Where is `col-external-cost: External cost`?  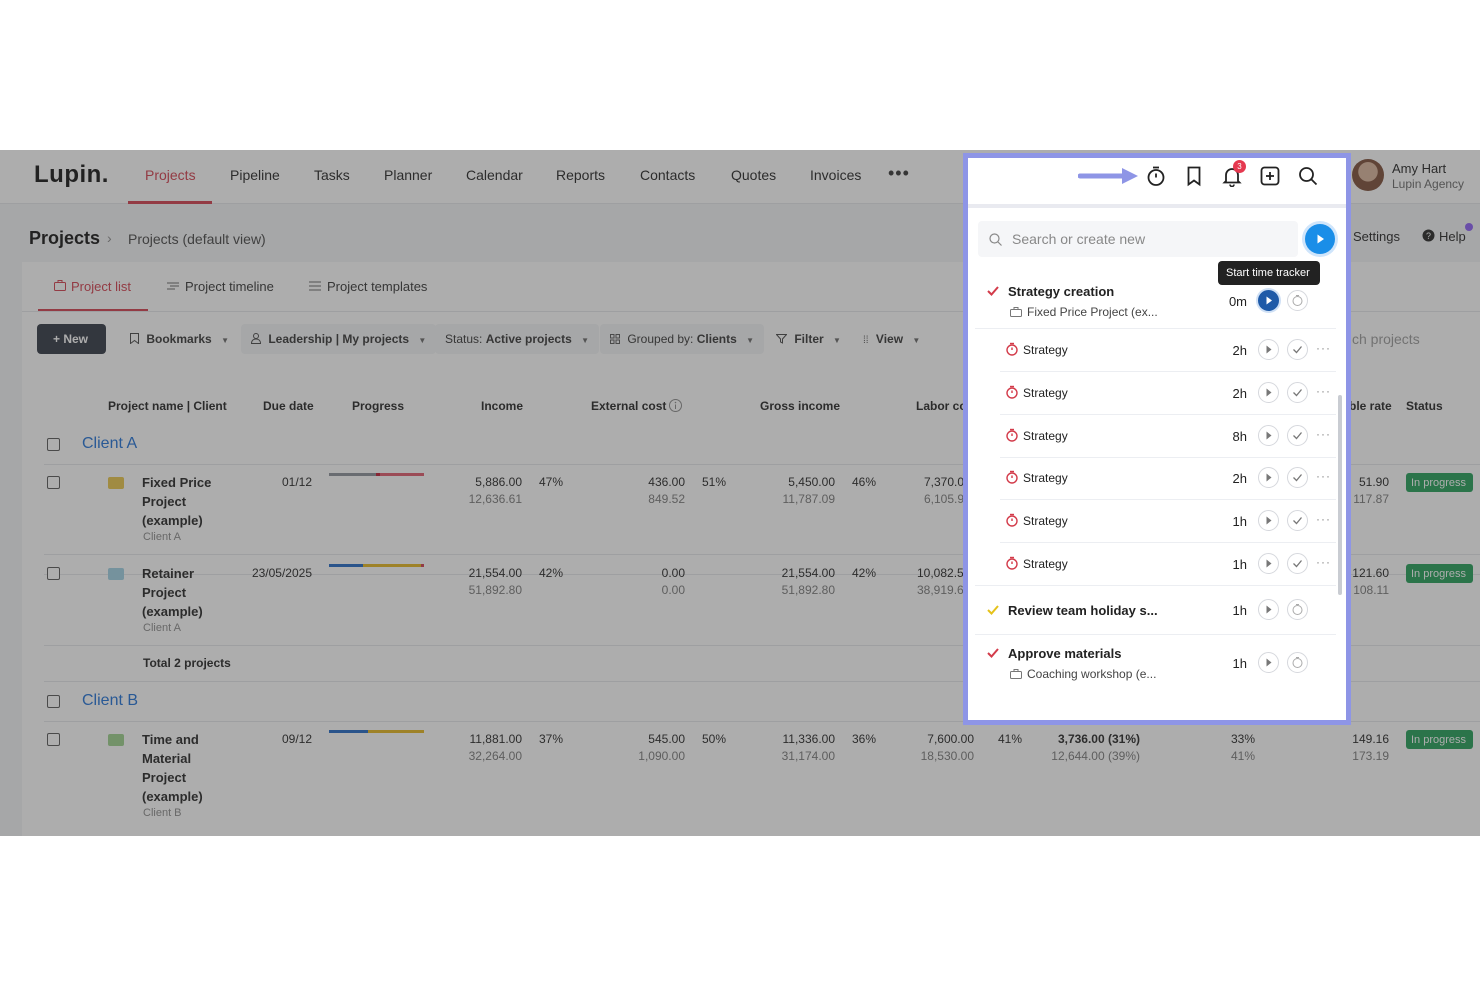
col-external-cost: External cost is located at coordinates (628, 406).